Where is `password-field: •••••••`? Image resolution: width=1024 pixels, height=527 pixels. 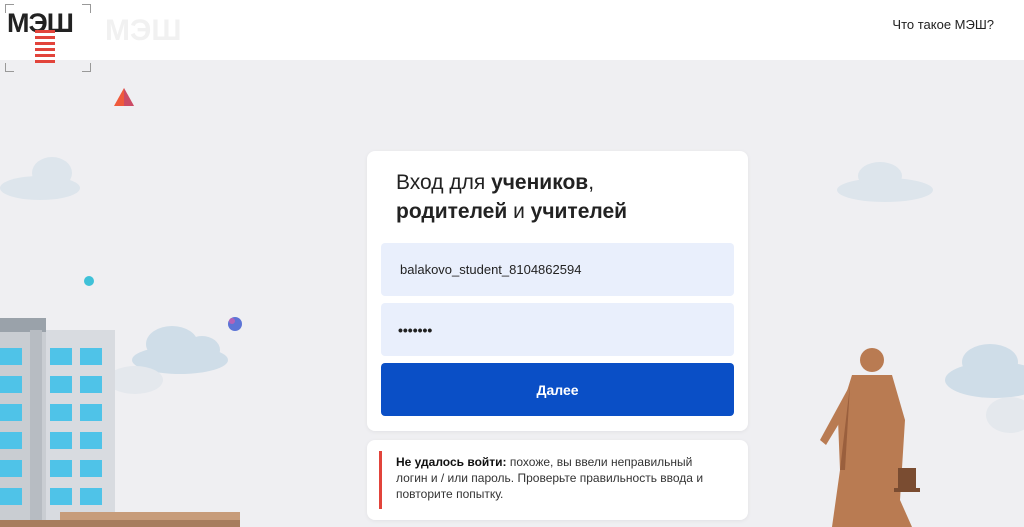 password-field: ••••••• is located at coordinates (557, 329).